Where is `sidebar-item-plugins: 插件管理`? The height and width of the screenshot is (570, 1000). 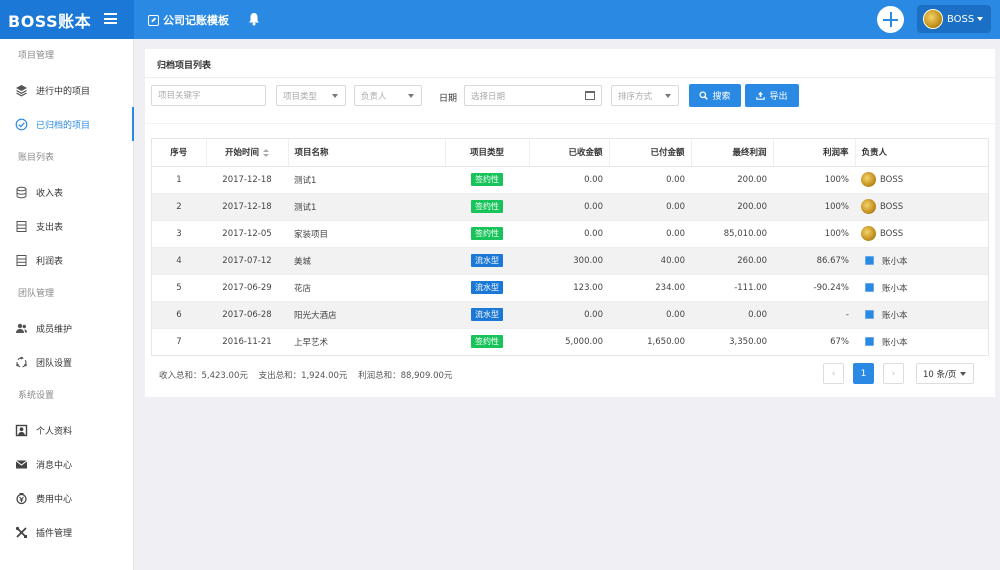 sidebar-item-plugins: 插件管理 is located at coordinates (66, 532).